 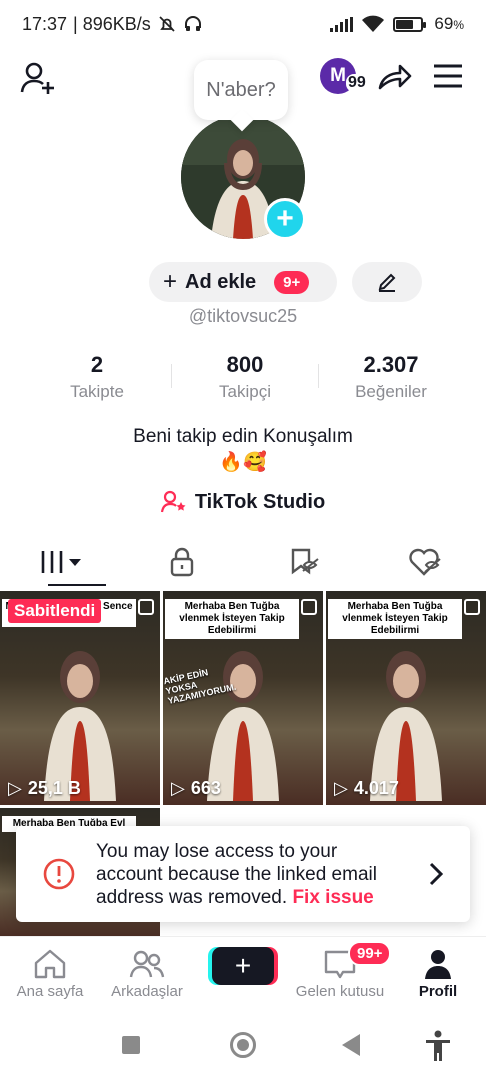 I want to click on tiktok-studio-link: TikTok Studio, so click(x=243, y=502).